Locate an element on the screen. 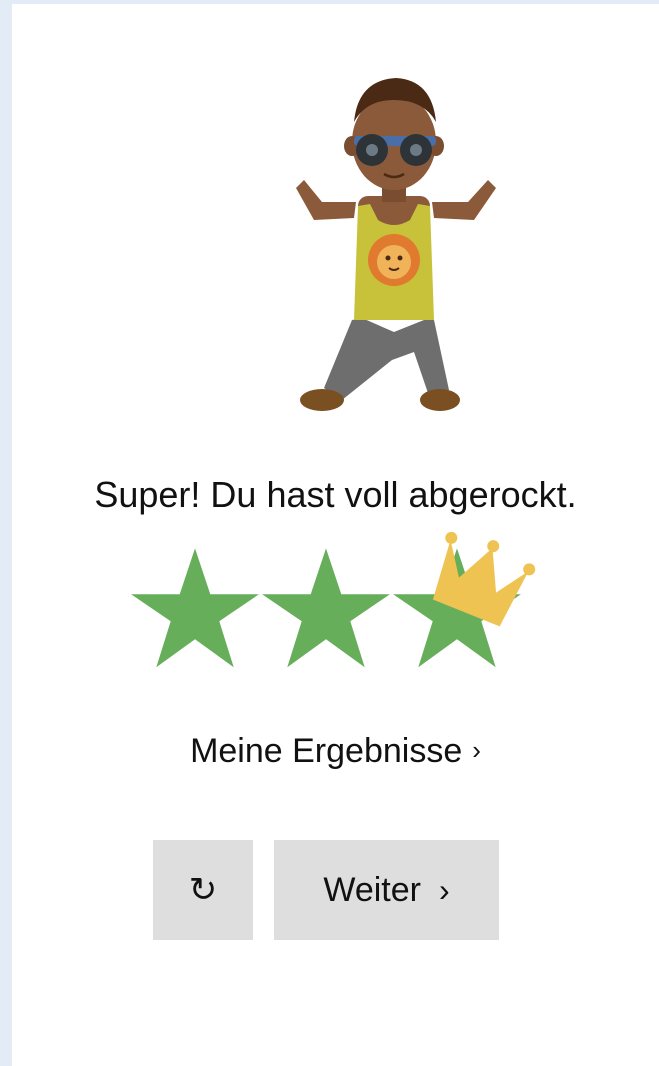  next-button: Weiter › is located at coordinates (386, 890).